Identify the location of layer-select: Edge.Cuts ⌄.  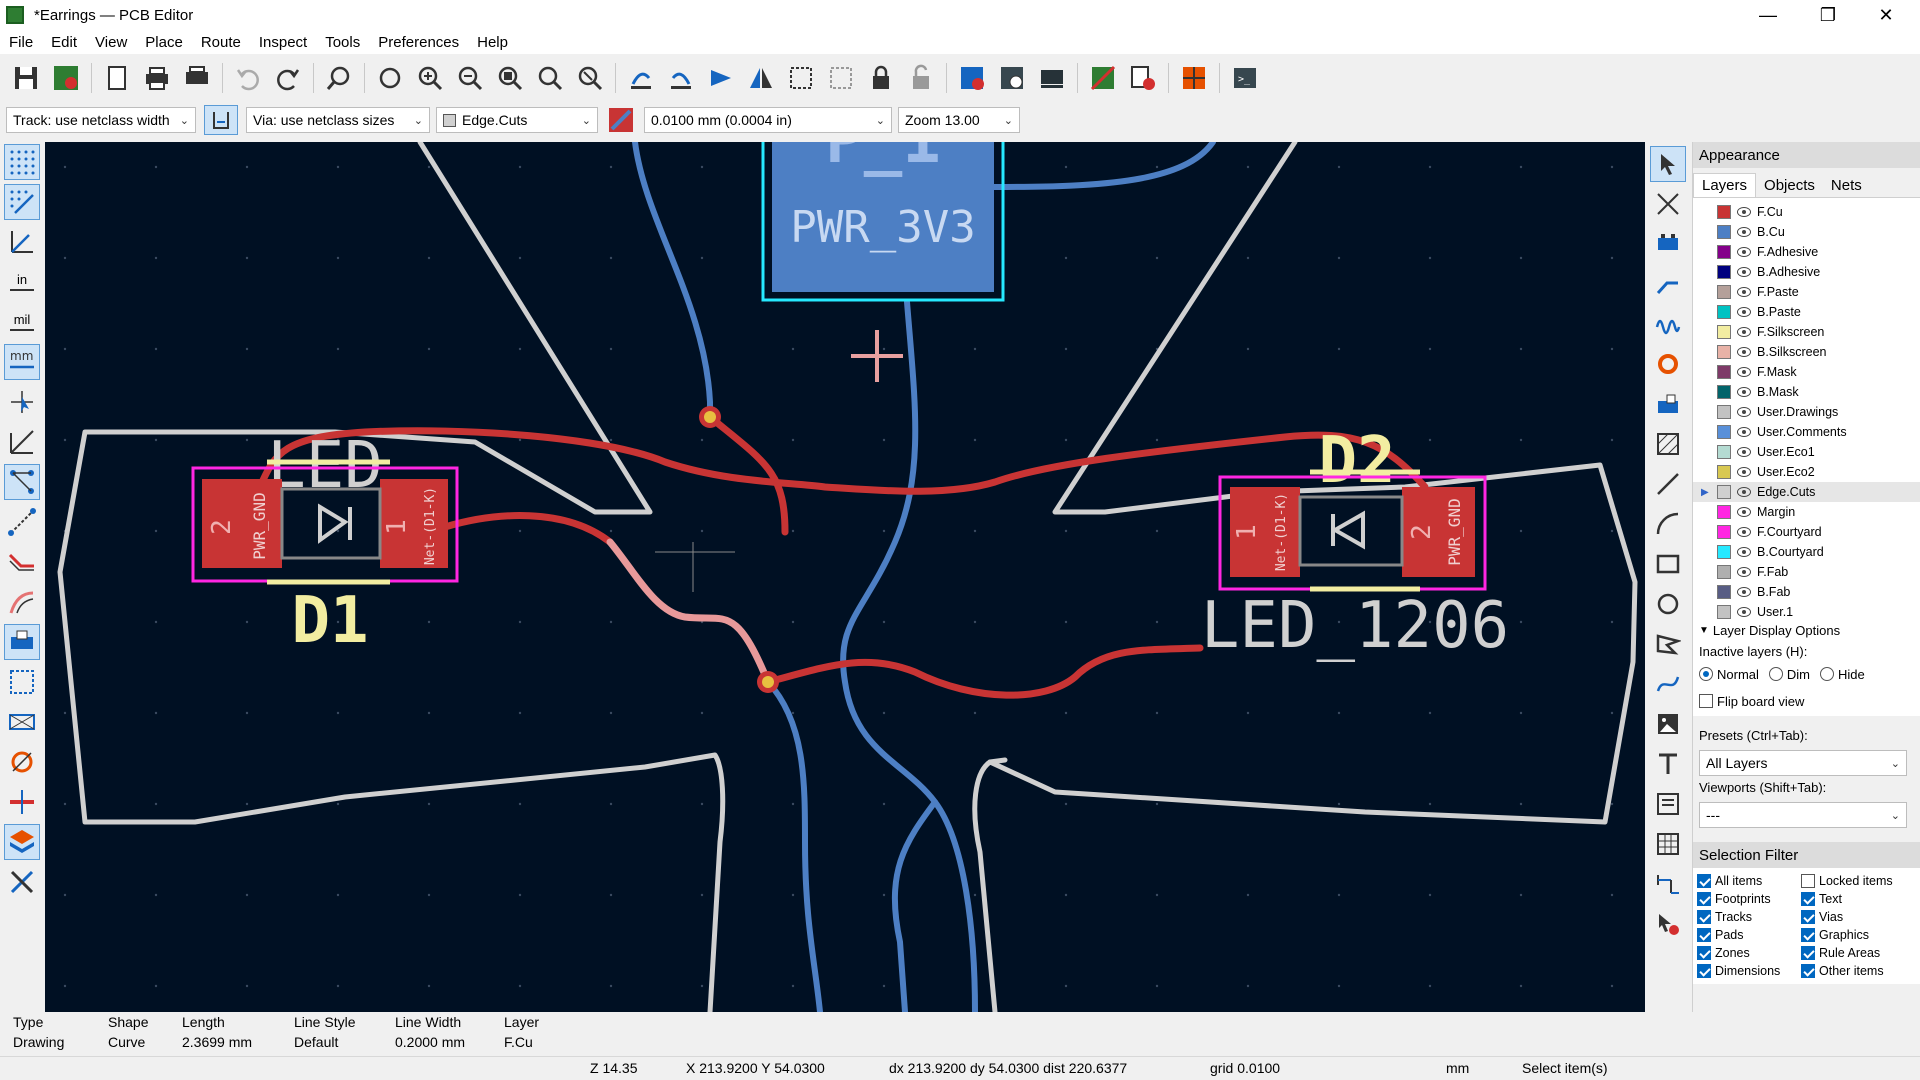
(517, 120).